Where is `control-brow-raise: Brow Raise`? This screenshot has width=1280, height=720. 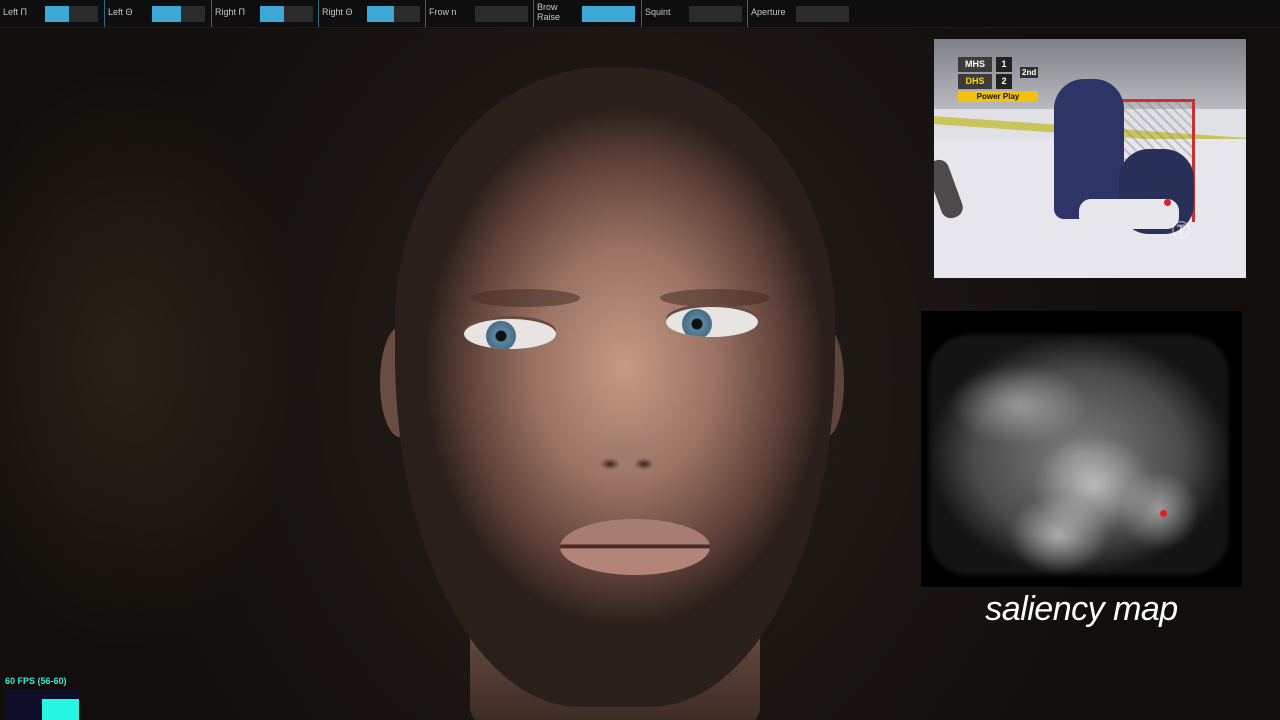 control-brow-raise: Brow Raise is located at coordinates (588, 13).